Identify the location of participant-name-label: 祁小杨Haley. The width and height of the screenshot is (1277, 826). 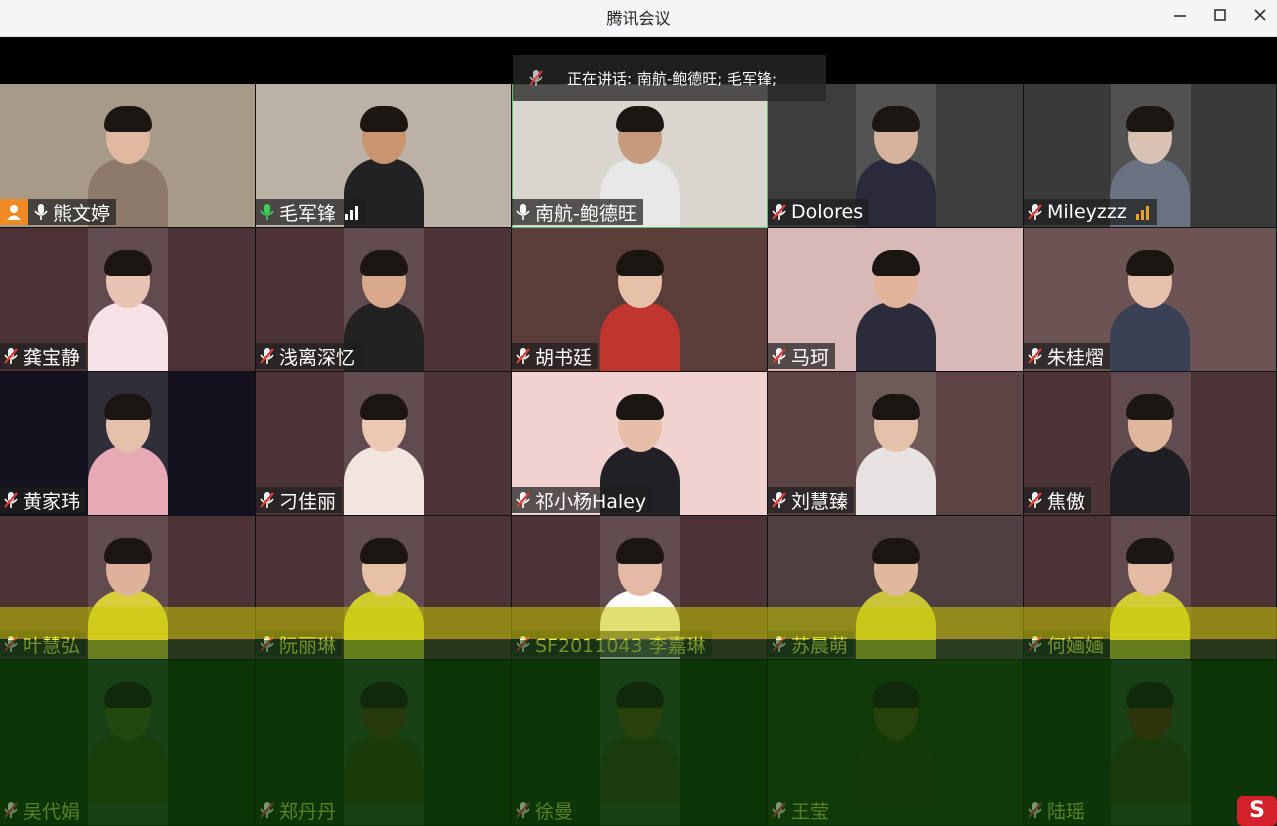
(582, 500).